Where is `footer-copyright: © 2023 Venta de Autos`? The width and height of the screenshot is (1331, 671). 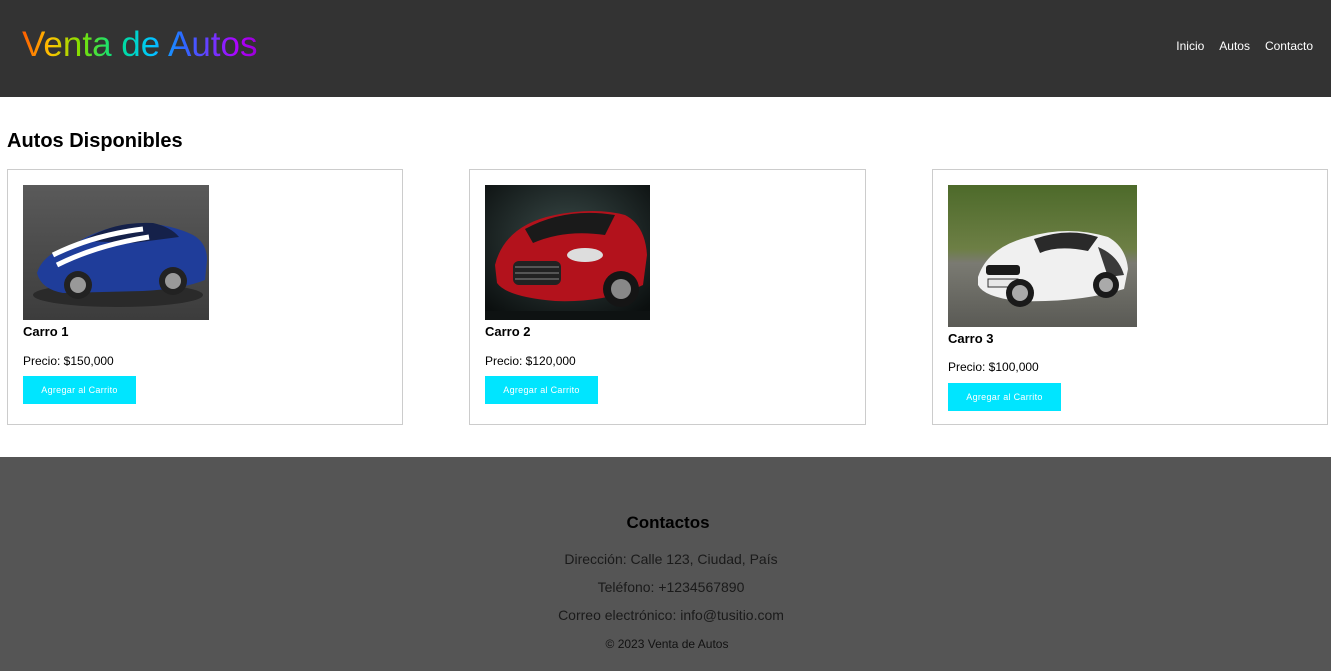
footer-copyright: © 2023 Venta de Autos is located at coordinates (667, 644).